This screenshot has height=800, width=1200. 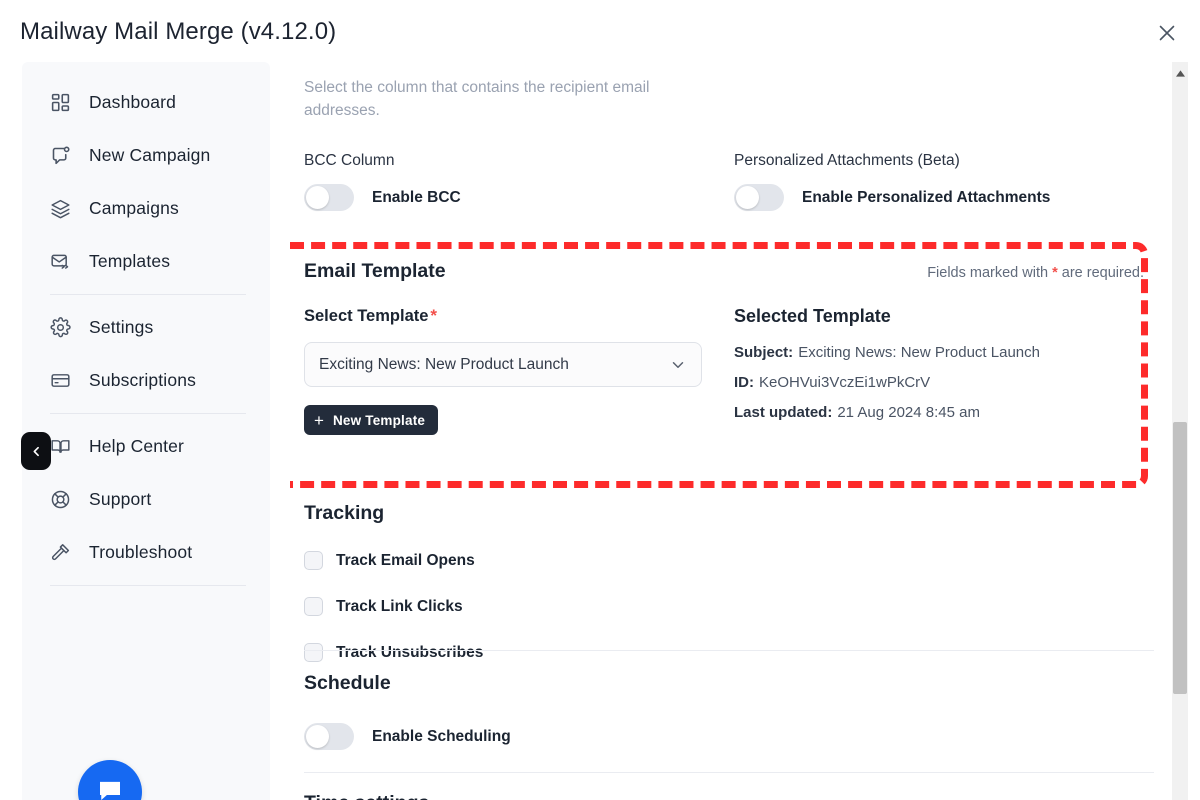 I want to click on sidebar-item-label: Subscriptions, so click(x=143, y=380).